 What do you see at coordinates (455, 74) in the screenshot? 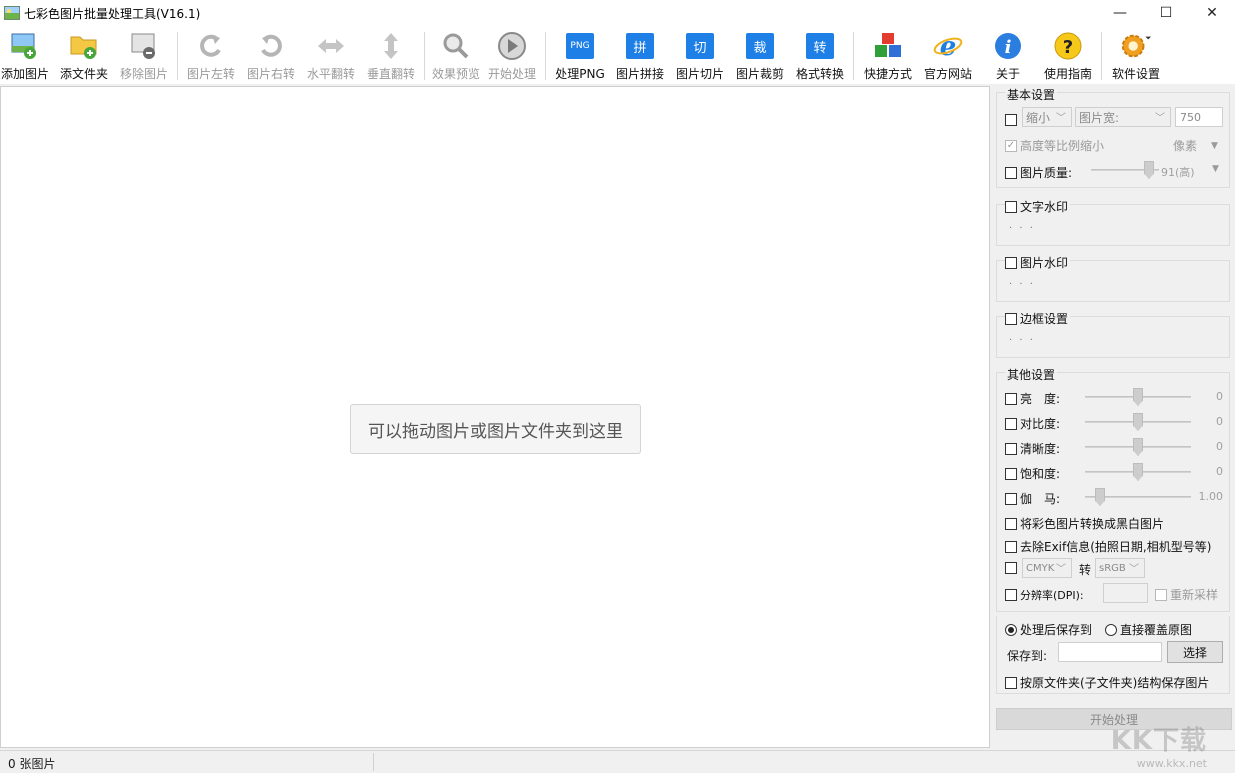
I see `preview-label: 效果预览` at bounding box center [455, 74].